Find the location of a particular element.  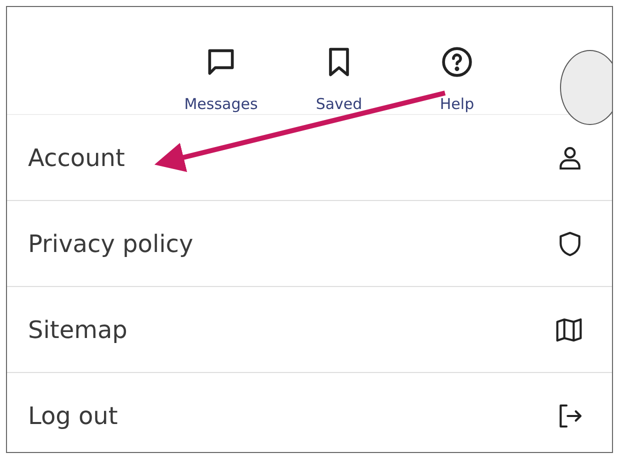

nav-button: Help is located at coordinates (457, 79).